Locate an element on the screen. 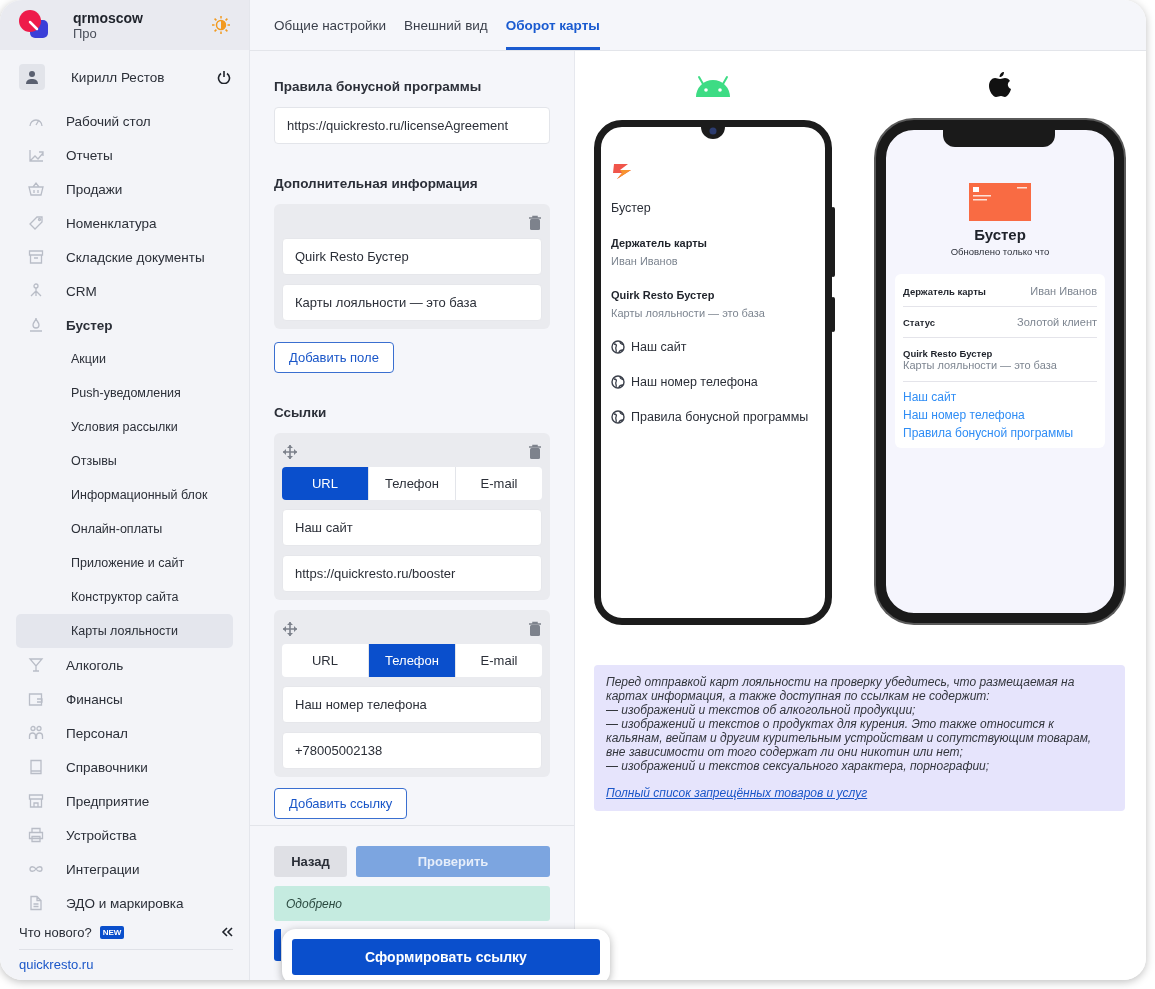 Image resolution: width=1155 pixels, height=989 pixels. link-label: Наш сайт is located at coordinates (659, 347).